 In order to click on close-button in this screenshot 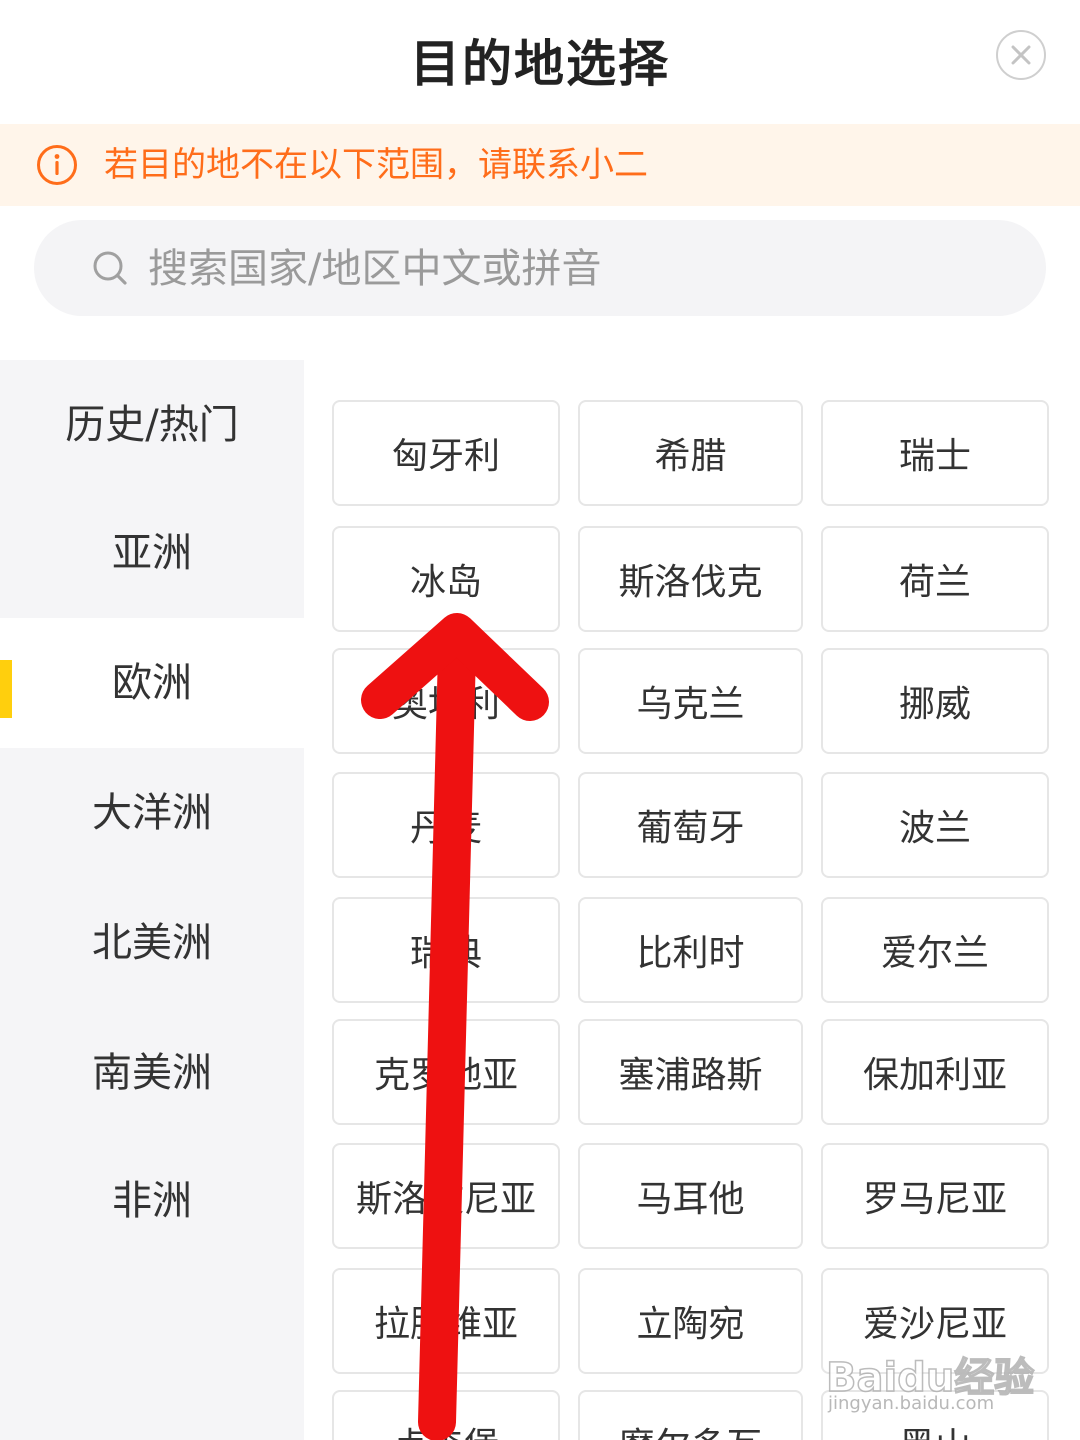, I will do `click(1021, 55)`.